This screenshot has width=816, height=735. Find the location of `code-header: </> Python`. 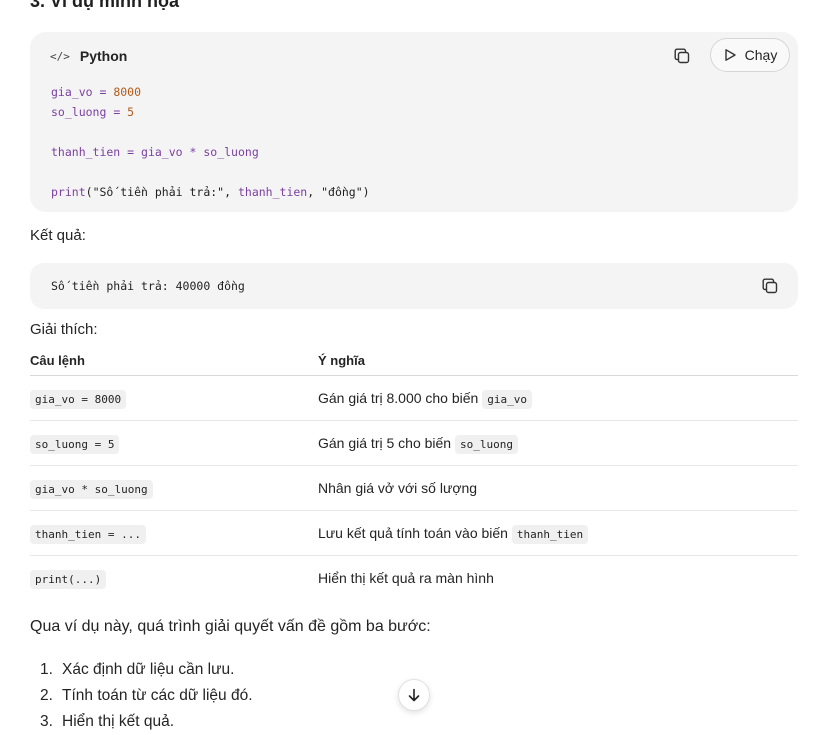

code-header: </> Python is located at coordinates (88, 56).